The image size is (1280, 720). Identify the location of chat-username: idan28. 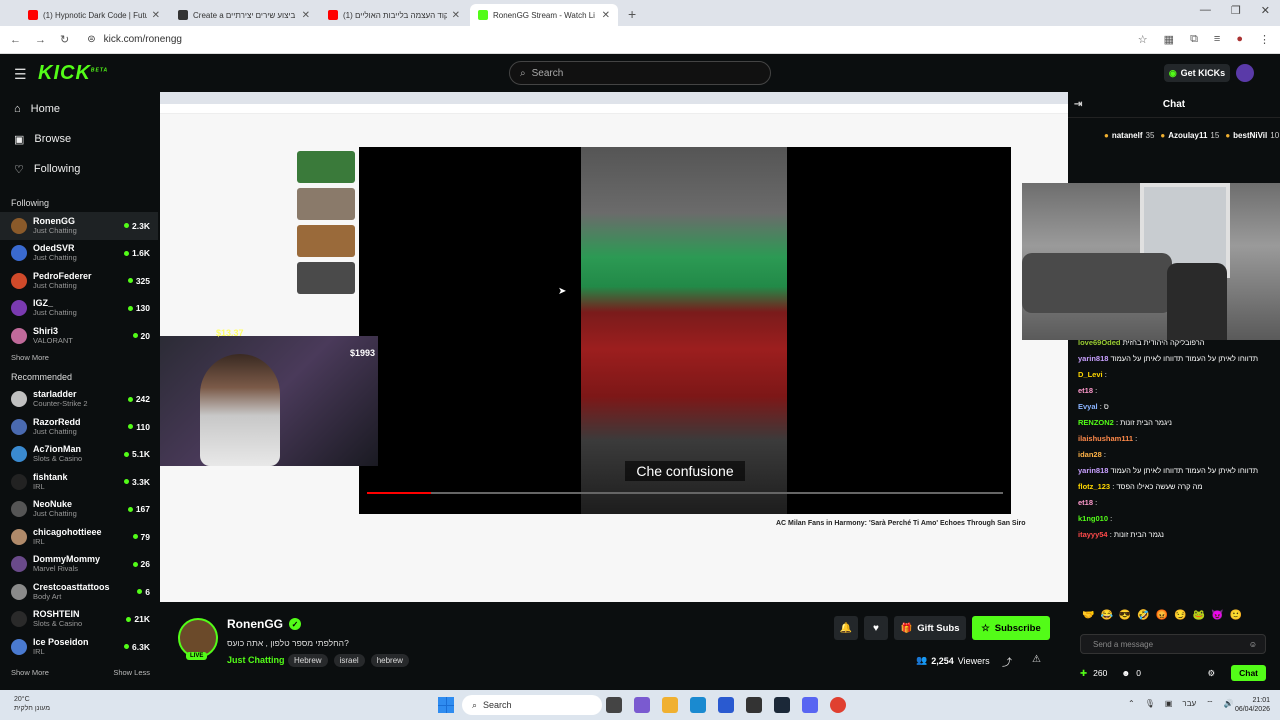
(1090, 454).